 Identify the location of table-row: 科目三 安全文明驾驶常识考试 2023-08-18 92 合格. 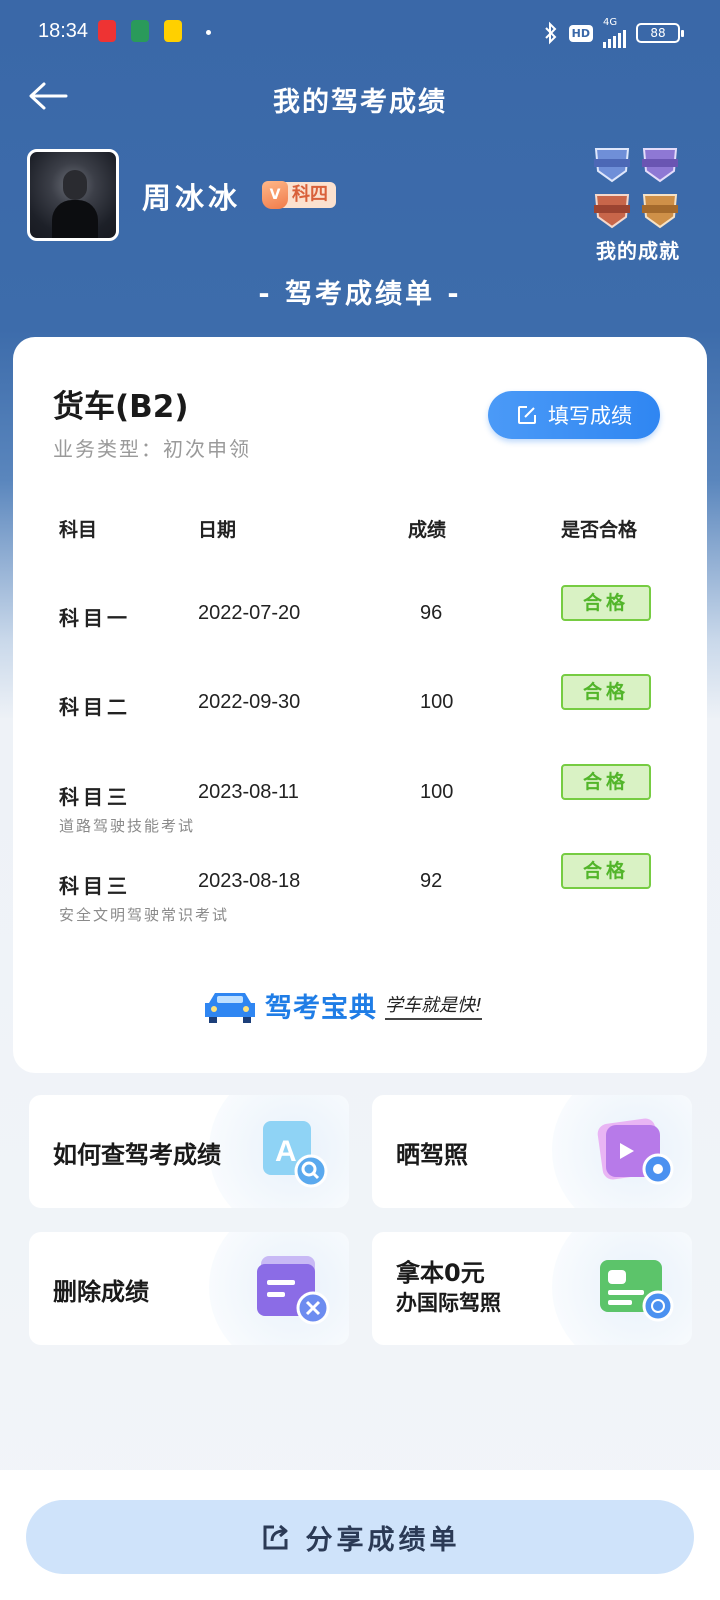
(360, 901).